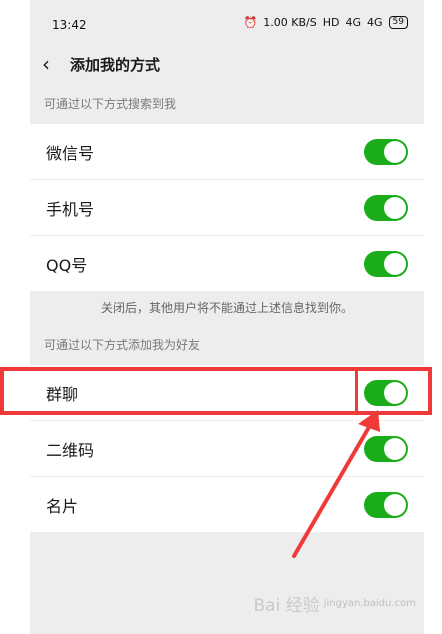  Describe the element at coordinates (227, 393) in the screenshot. I see `setting-row-group-chat: 群聊` at that location.